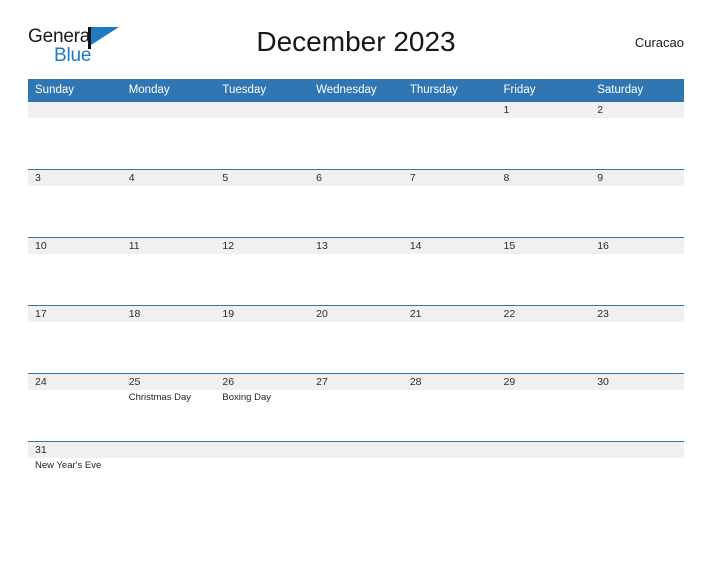  Describe the element at coordinates (637, 339) in the screenshot. I see `day-cell-23: 23` at that location.